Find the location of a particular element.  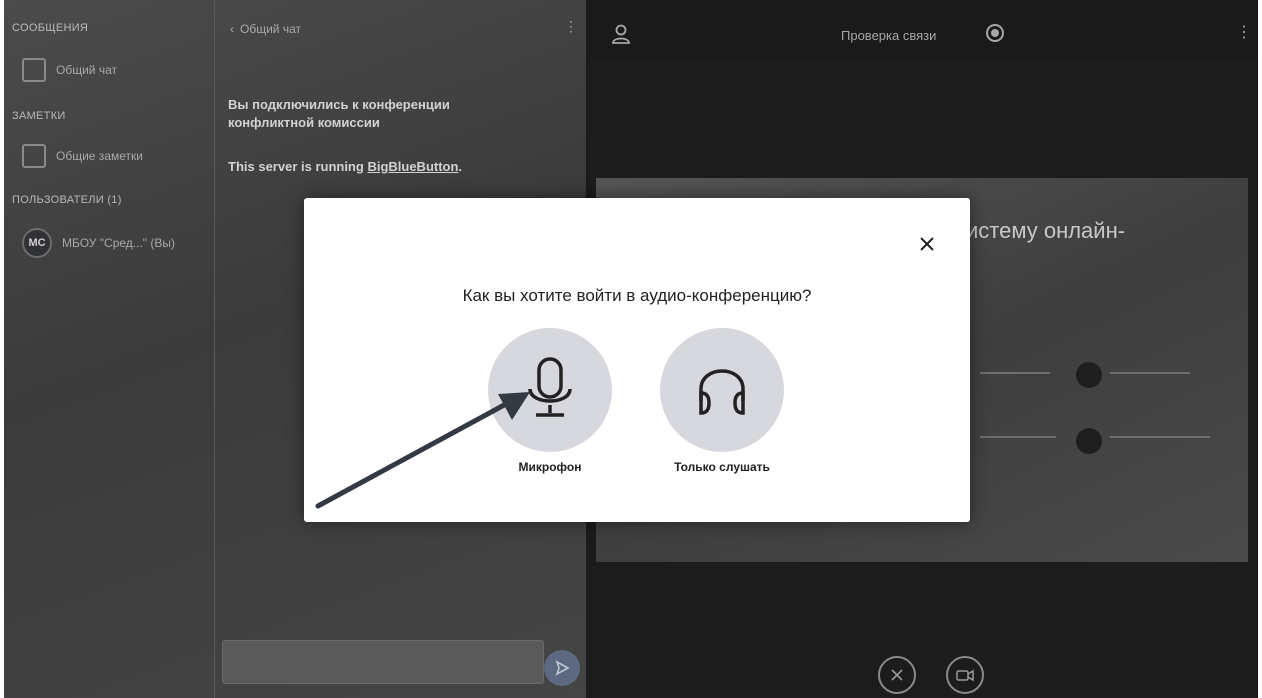

microphone-option-button is located at coordinates (550, 390).